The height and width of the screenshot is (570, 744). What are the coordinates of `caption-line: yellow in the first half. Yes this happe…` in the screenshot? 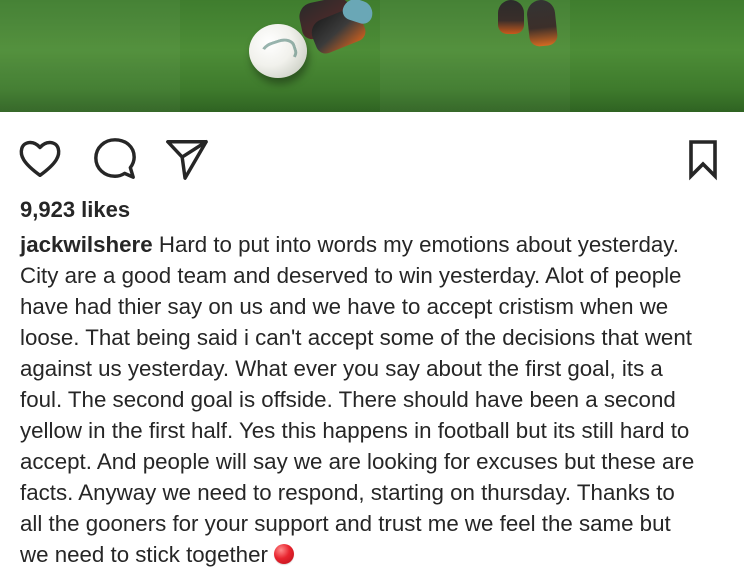 It's located at (355, 430).